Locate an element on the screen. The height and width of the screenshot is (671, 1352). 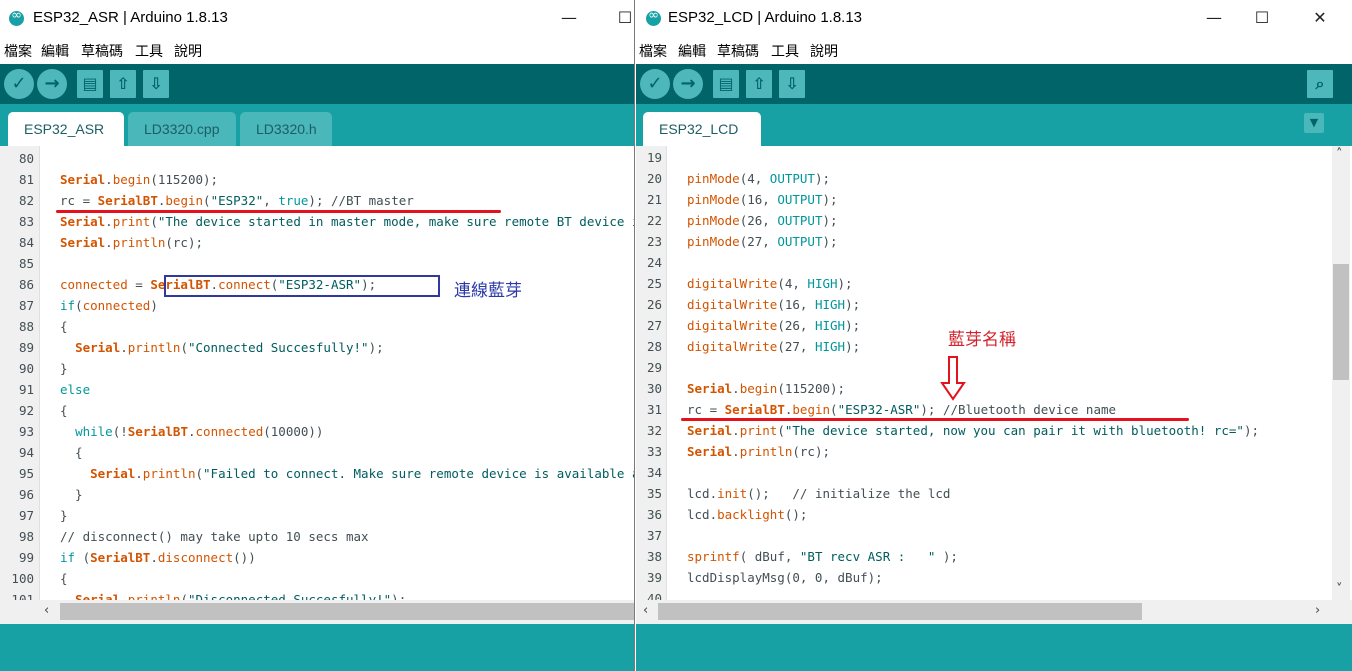
line-number: 33 is located at coordinates (654, 451).